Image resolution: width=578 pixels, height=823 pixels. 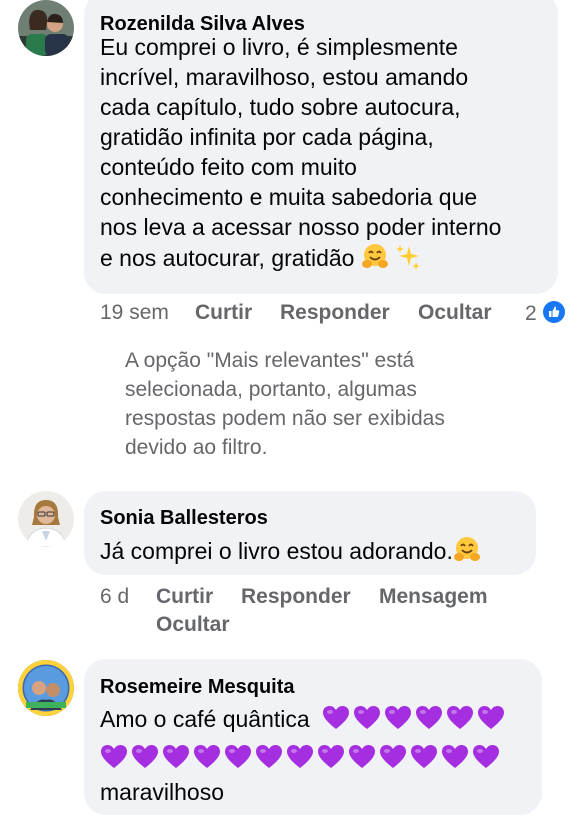 I want to click on purple-hearts-line, so click(x=301, y=758).